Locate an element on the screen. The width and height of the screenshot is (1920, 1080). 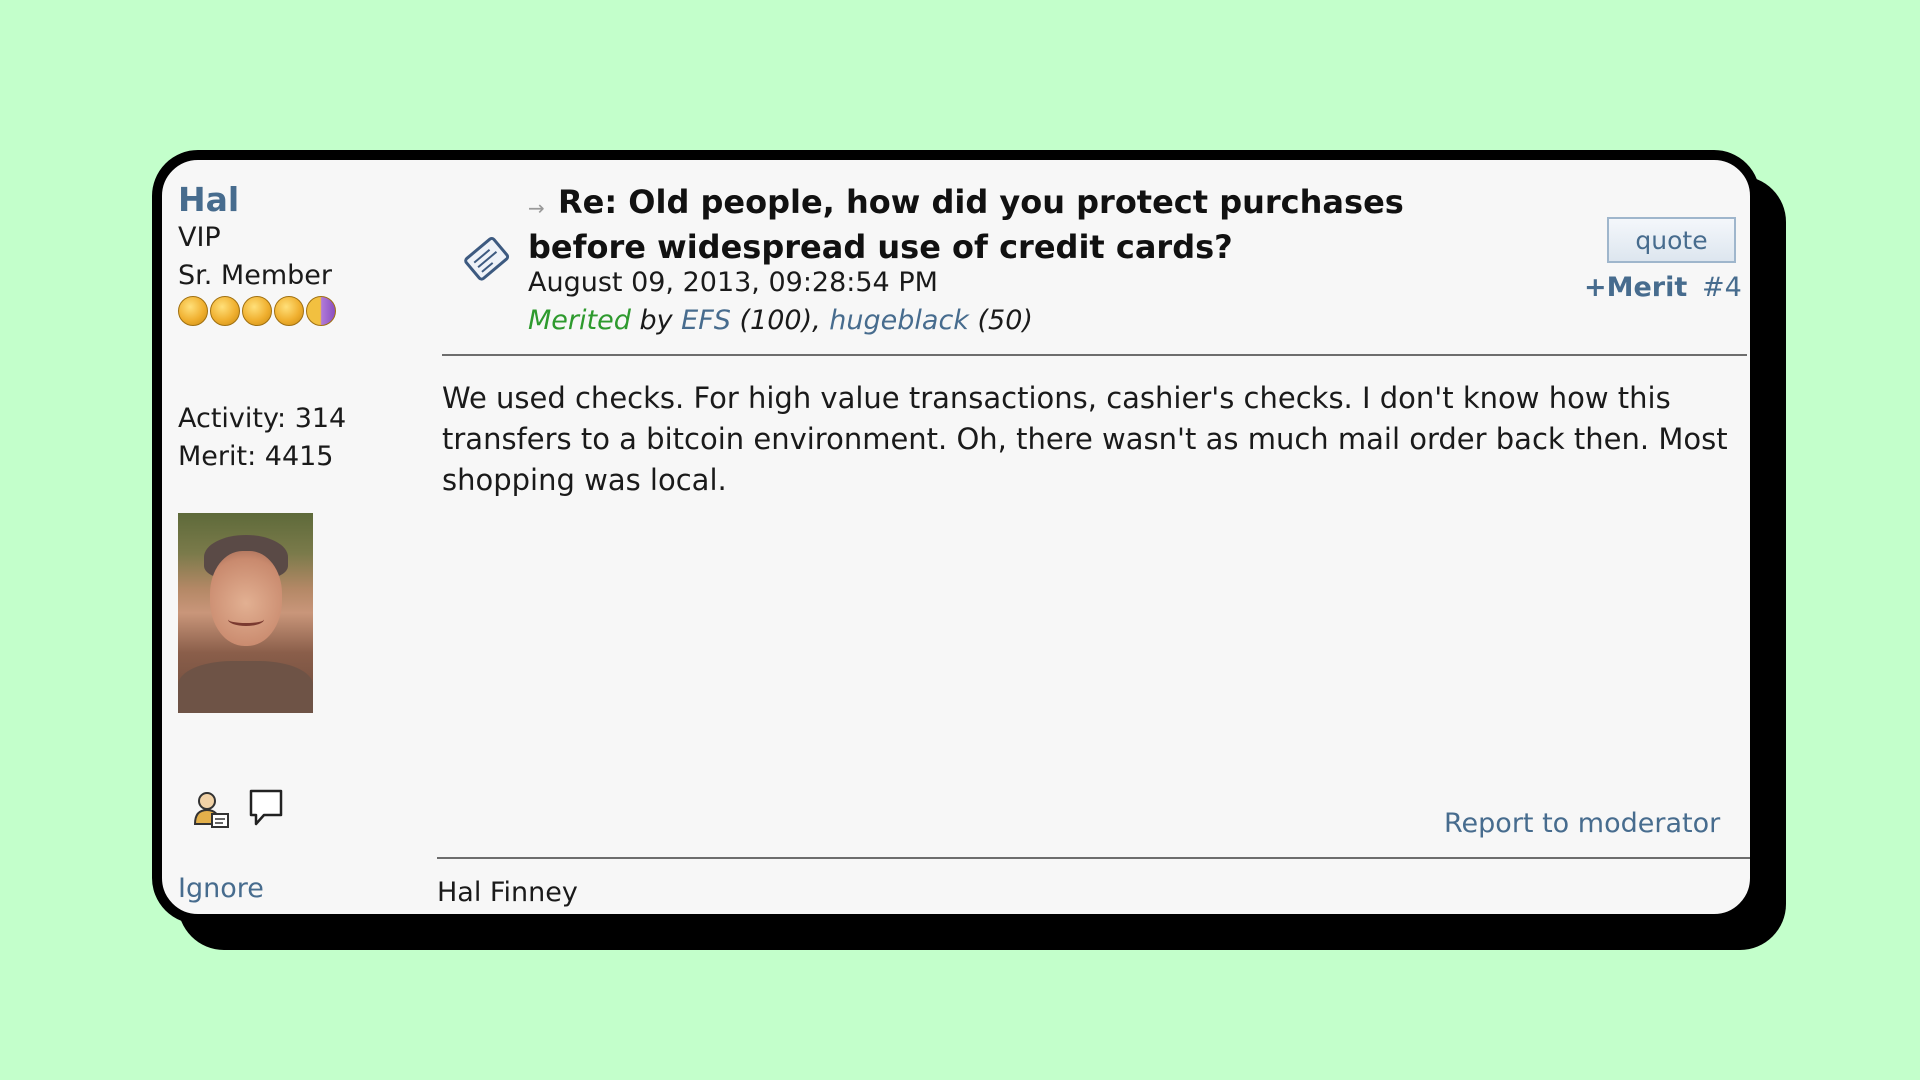
report-to-moderator-link: Report to moderator is located at coordinates (1582, 823).